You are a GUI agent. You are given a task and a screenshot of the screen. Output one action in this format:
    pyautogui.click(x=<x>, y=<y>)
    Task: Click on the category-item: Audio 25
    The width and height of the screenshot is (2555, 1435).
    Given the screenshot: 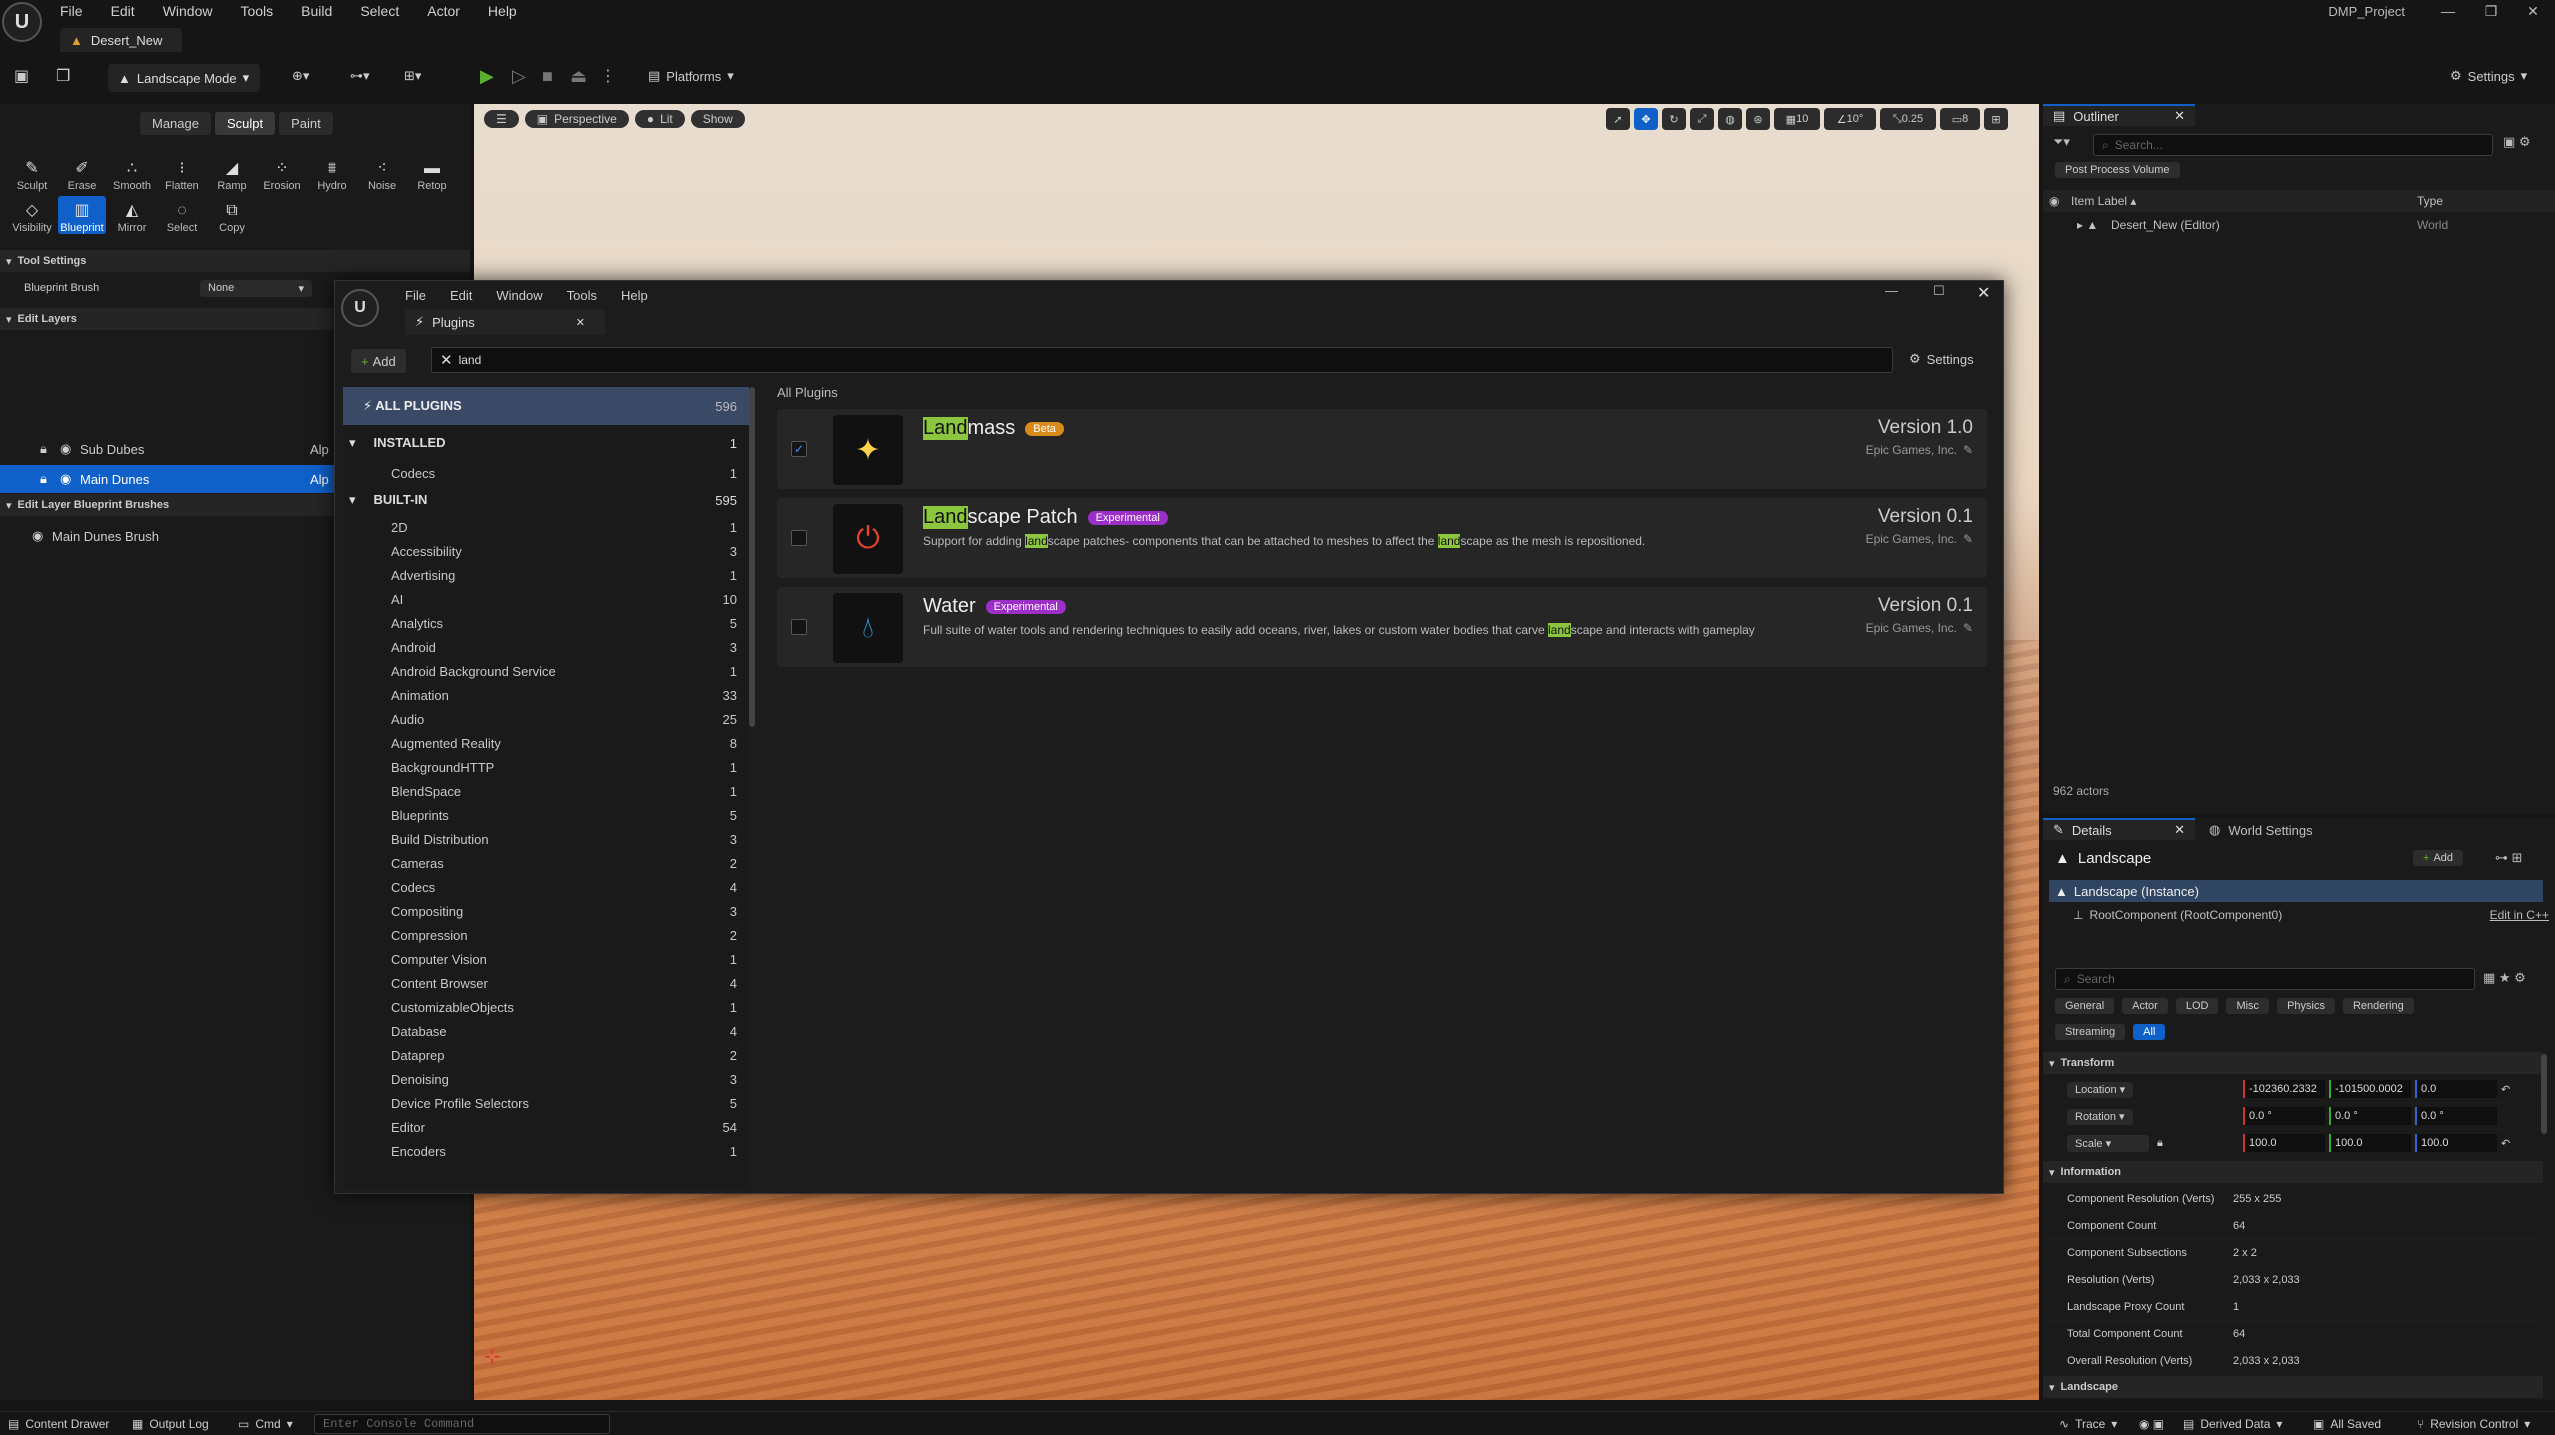 What is the action you would take?
    pyautogui.click(x=546, y=719)
    